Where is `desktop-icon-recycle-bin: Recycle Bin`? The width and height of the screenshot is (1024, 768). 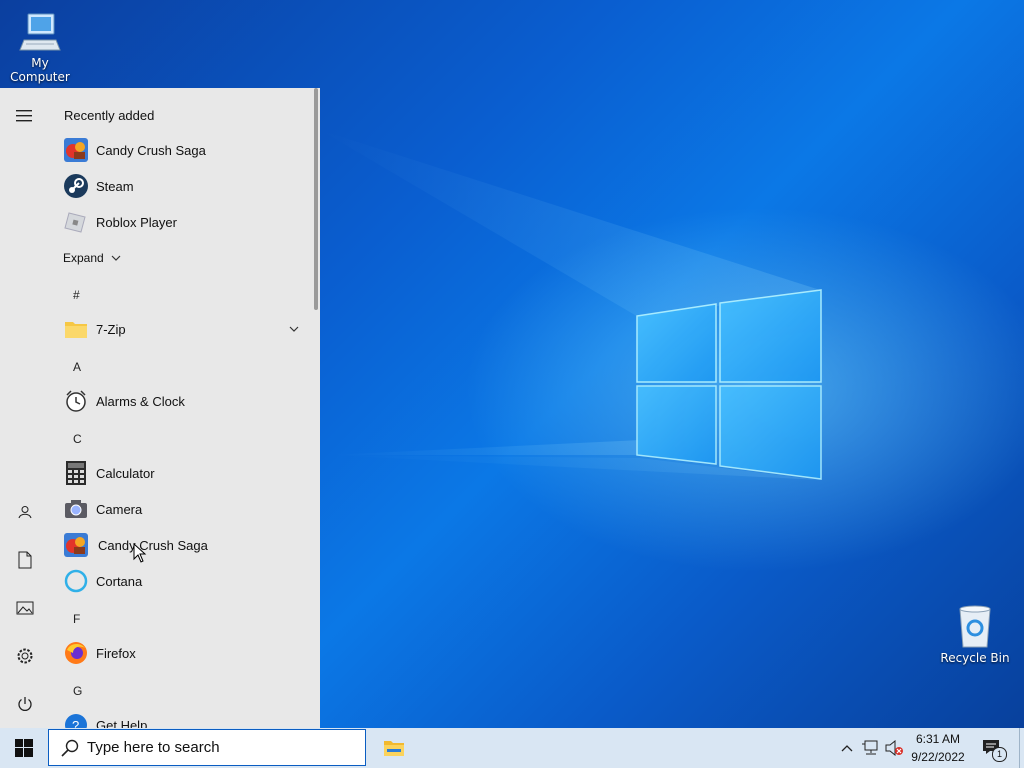 desktop-icon-recycle-bin: Recycle Bin is located at coordinates (975, 634).